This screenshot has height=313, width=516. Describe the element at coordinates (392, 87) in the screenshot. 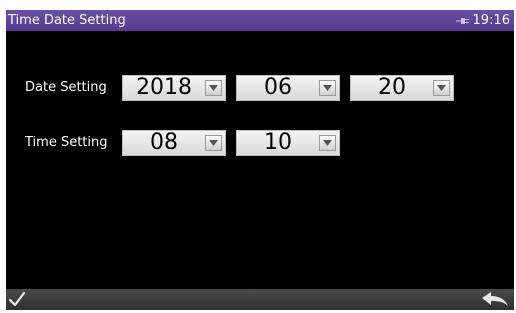

I see `day-value: 20` at that location.